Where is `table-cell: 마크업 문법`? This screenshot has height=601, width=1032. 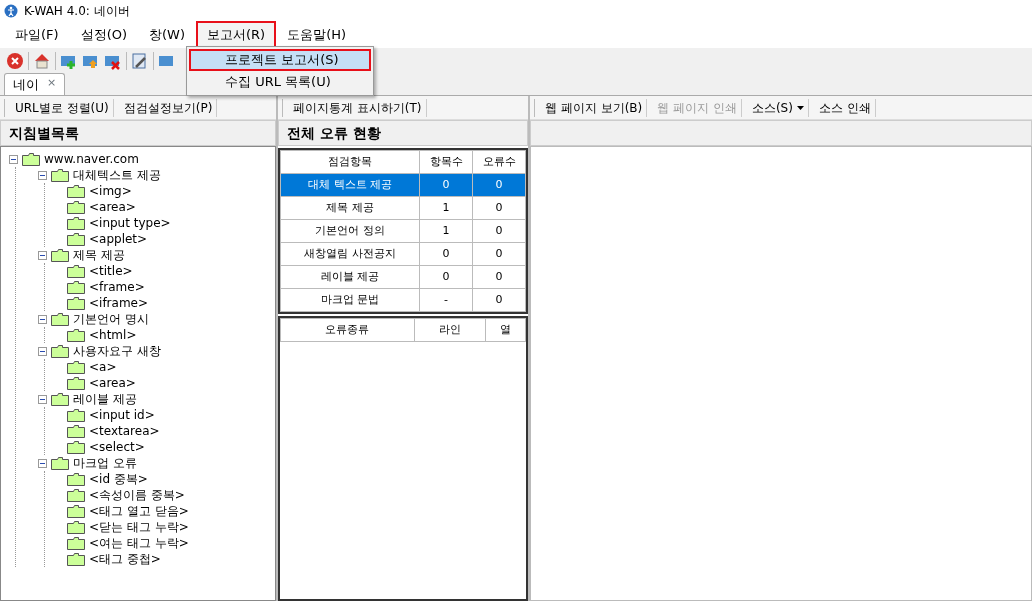
table-cell: 마크업 문법 is located at coordinates (350, 300).